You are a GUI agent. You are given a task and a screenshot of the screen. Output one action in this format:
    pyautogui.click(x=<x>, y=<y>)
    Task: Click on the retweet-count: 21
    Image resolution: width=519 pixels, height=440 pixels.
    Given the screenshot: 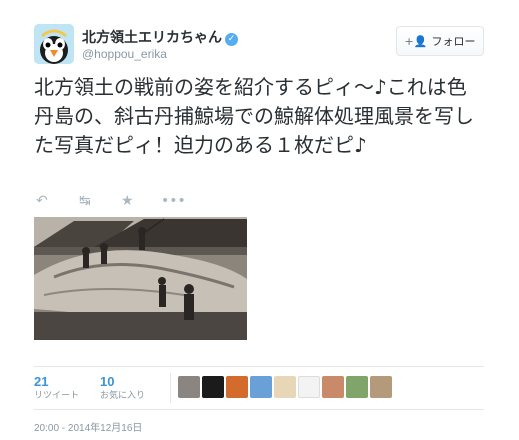 What is the action you would take?
    pyautogui.click(x=41, y=381)
    